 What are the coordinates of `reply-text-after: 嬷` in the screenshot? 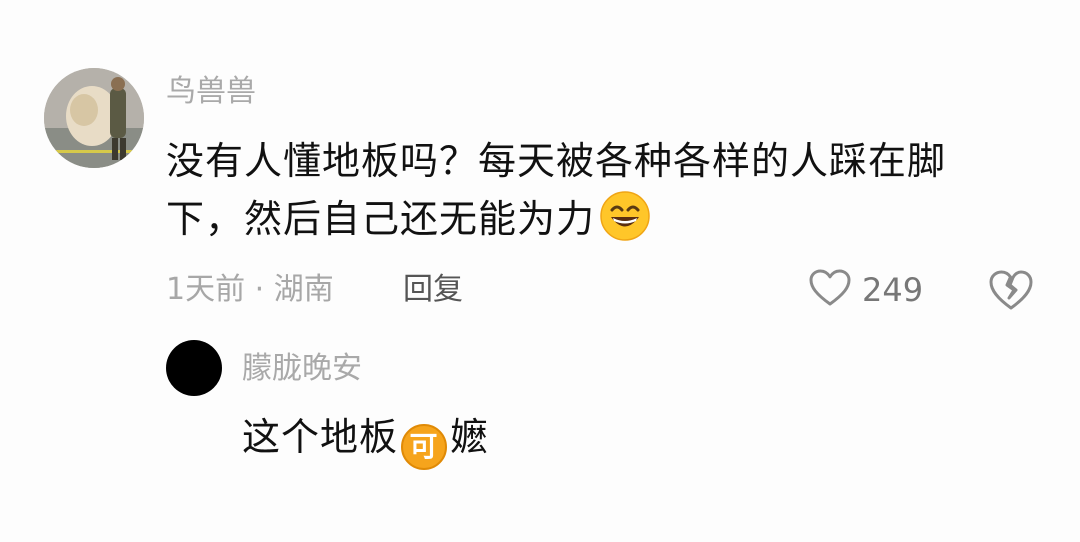 It's located at (470, 437).